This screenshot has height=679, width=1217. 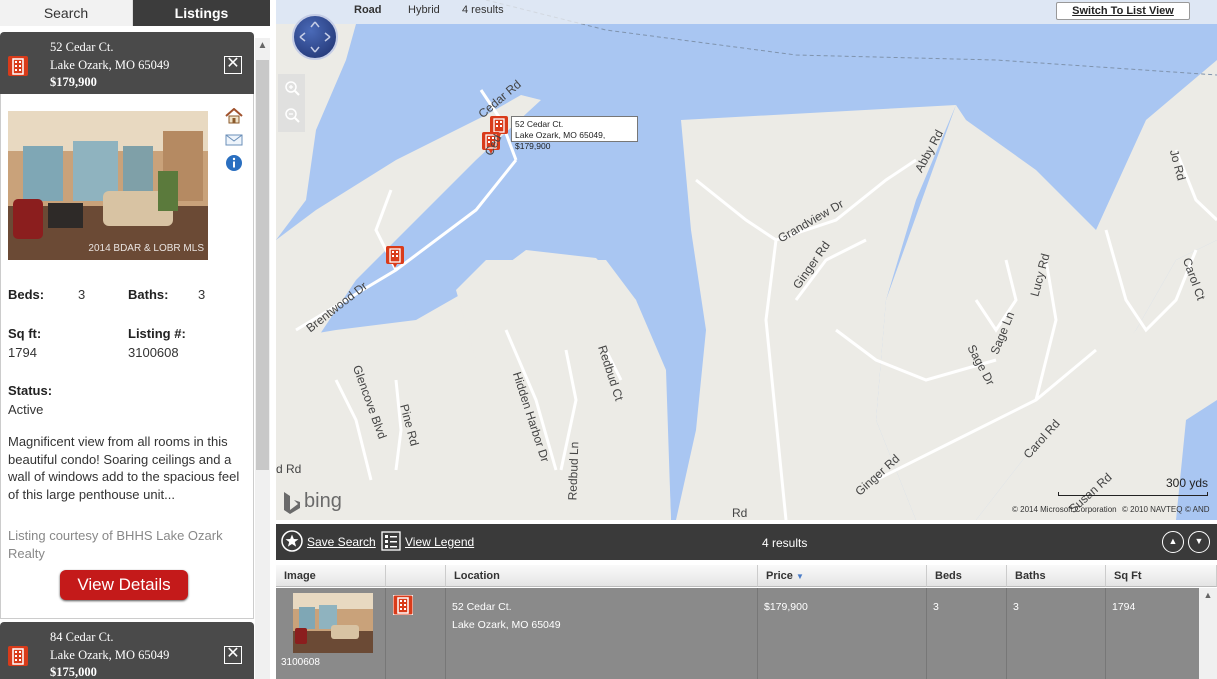 I want to click on street-label: Rd, so click(x=740, y=513).